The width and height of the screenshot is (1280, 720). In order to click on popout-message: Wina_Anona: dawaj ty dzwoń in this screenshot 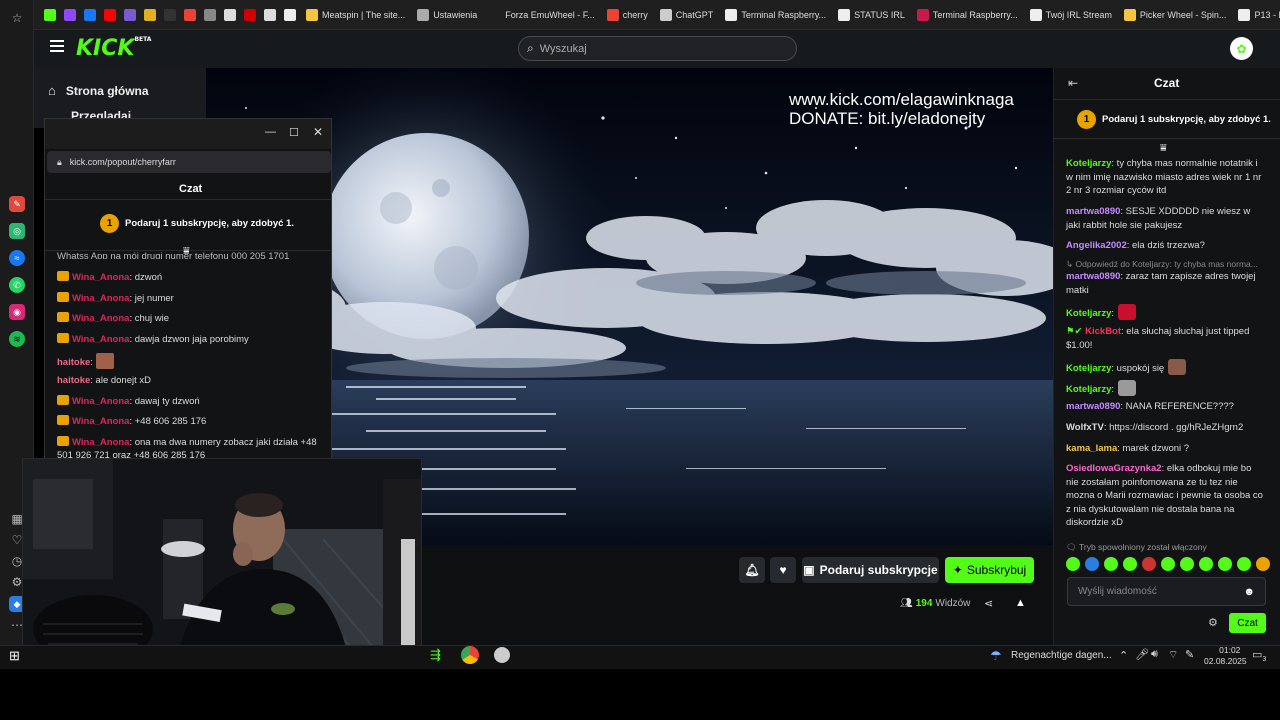, I will do `click(192, 401)`.